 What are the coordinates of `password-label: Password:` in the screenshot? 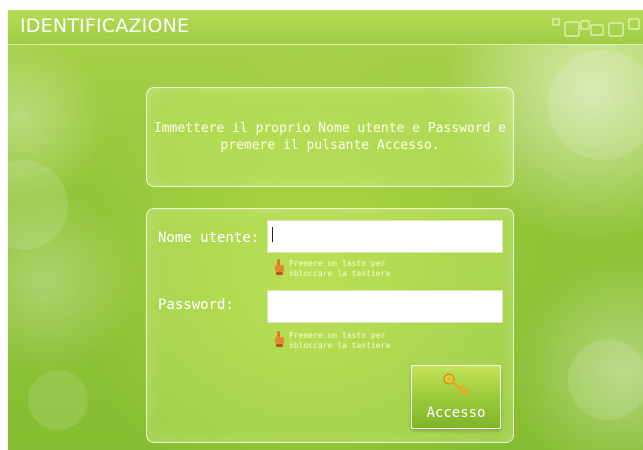 It's located at (196, 305).